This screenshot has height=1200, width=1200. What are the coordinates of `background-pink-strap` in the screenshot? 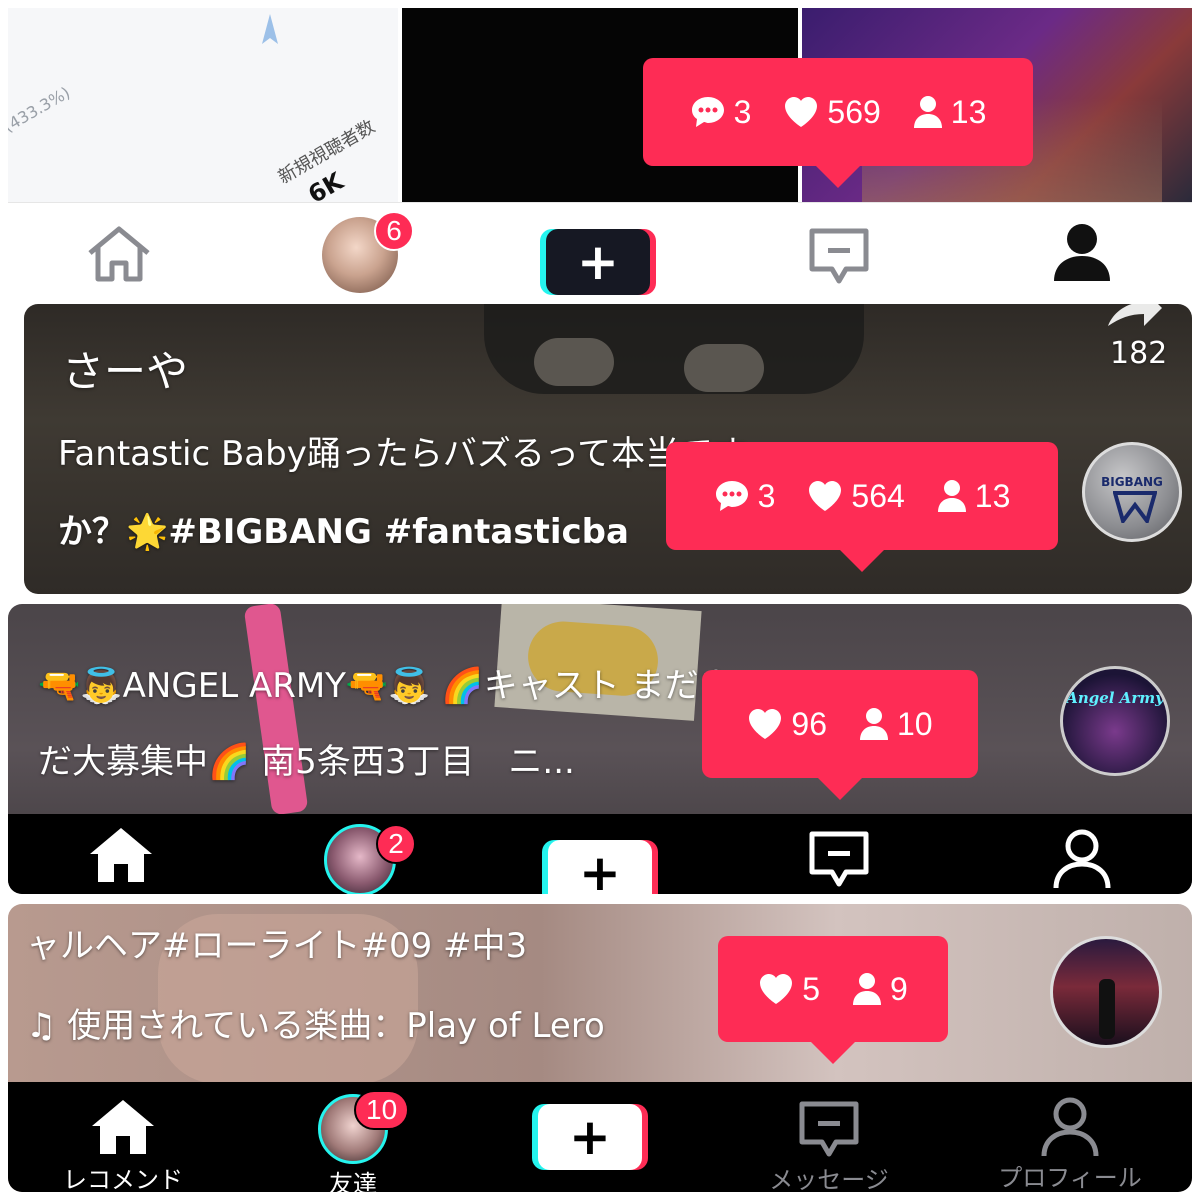 It's located at (276, 710).